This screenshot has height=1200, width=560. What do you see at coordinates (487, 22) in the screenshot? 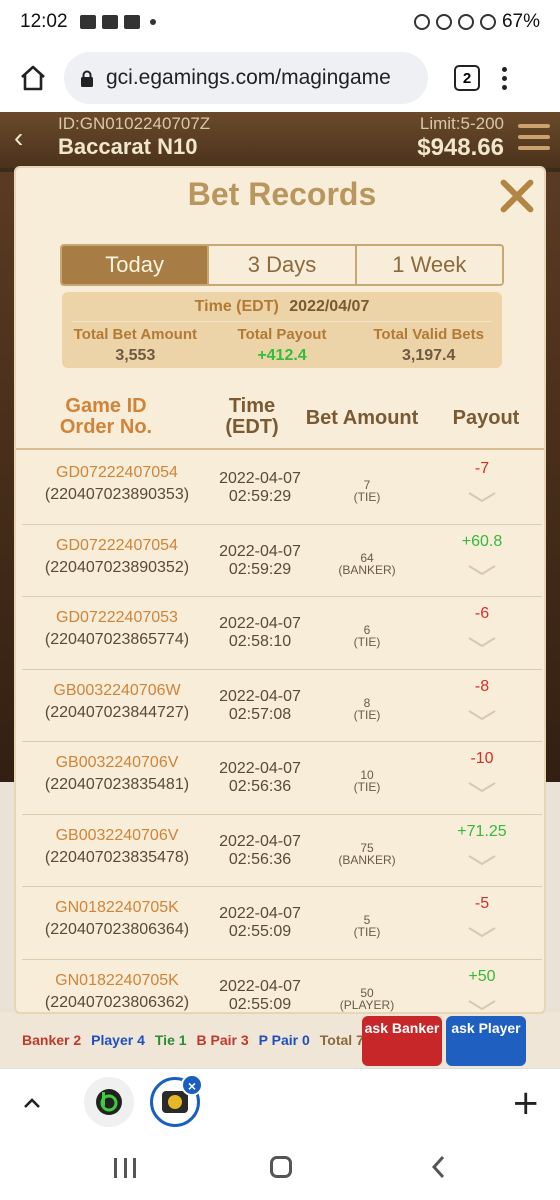
I see `signal-icon` at bounding box center [487, 22].